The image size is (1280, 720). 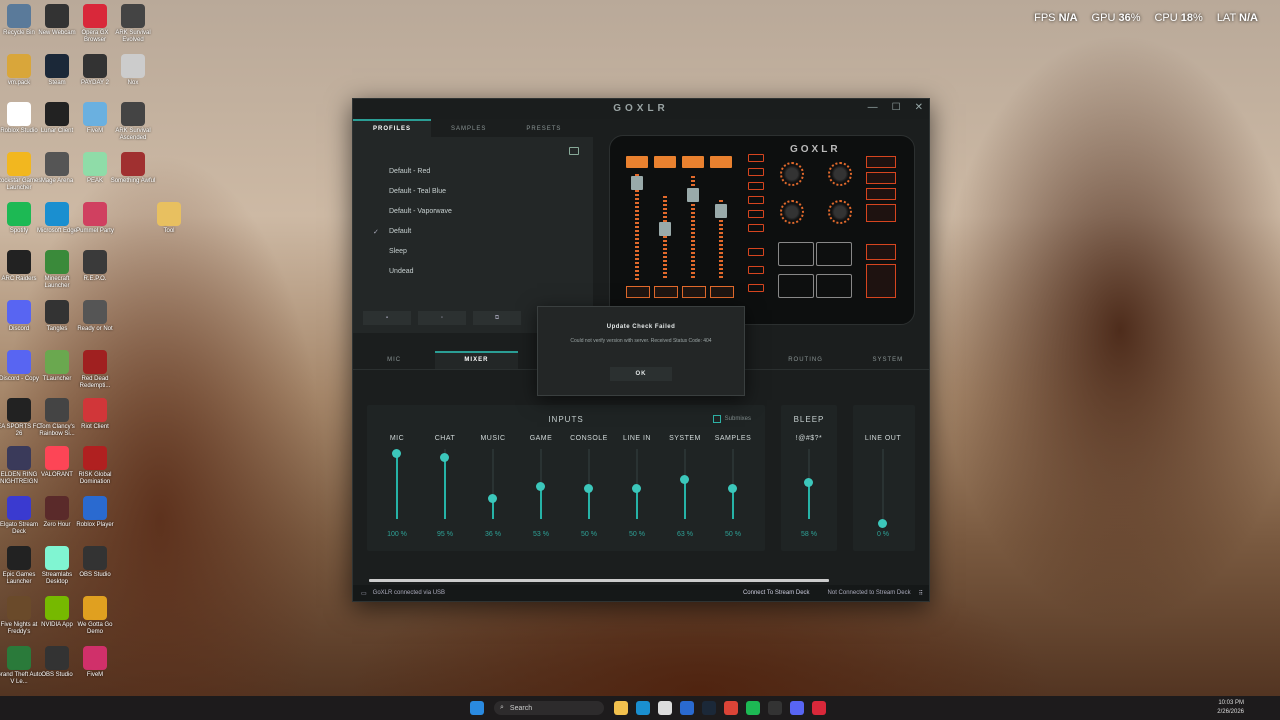 I want to click on desktop-icon: Pummel Party, so click(x=95, y=218).